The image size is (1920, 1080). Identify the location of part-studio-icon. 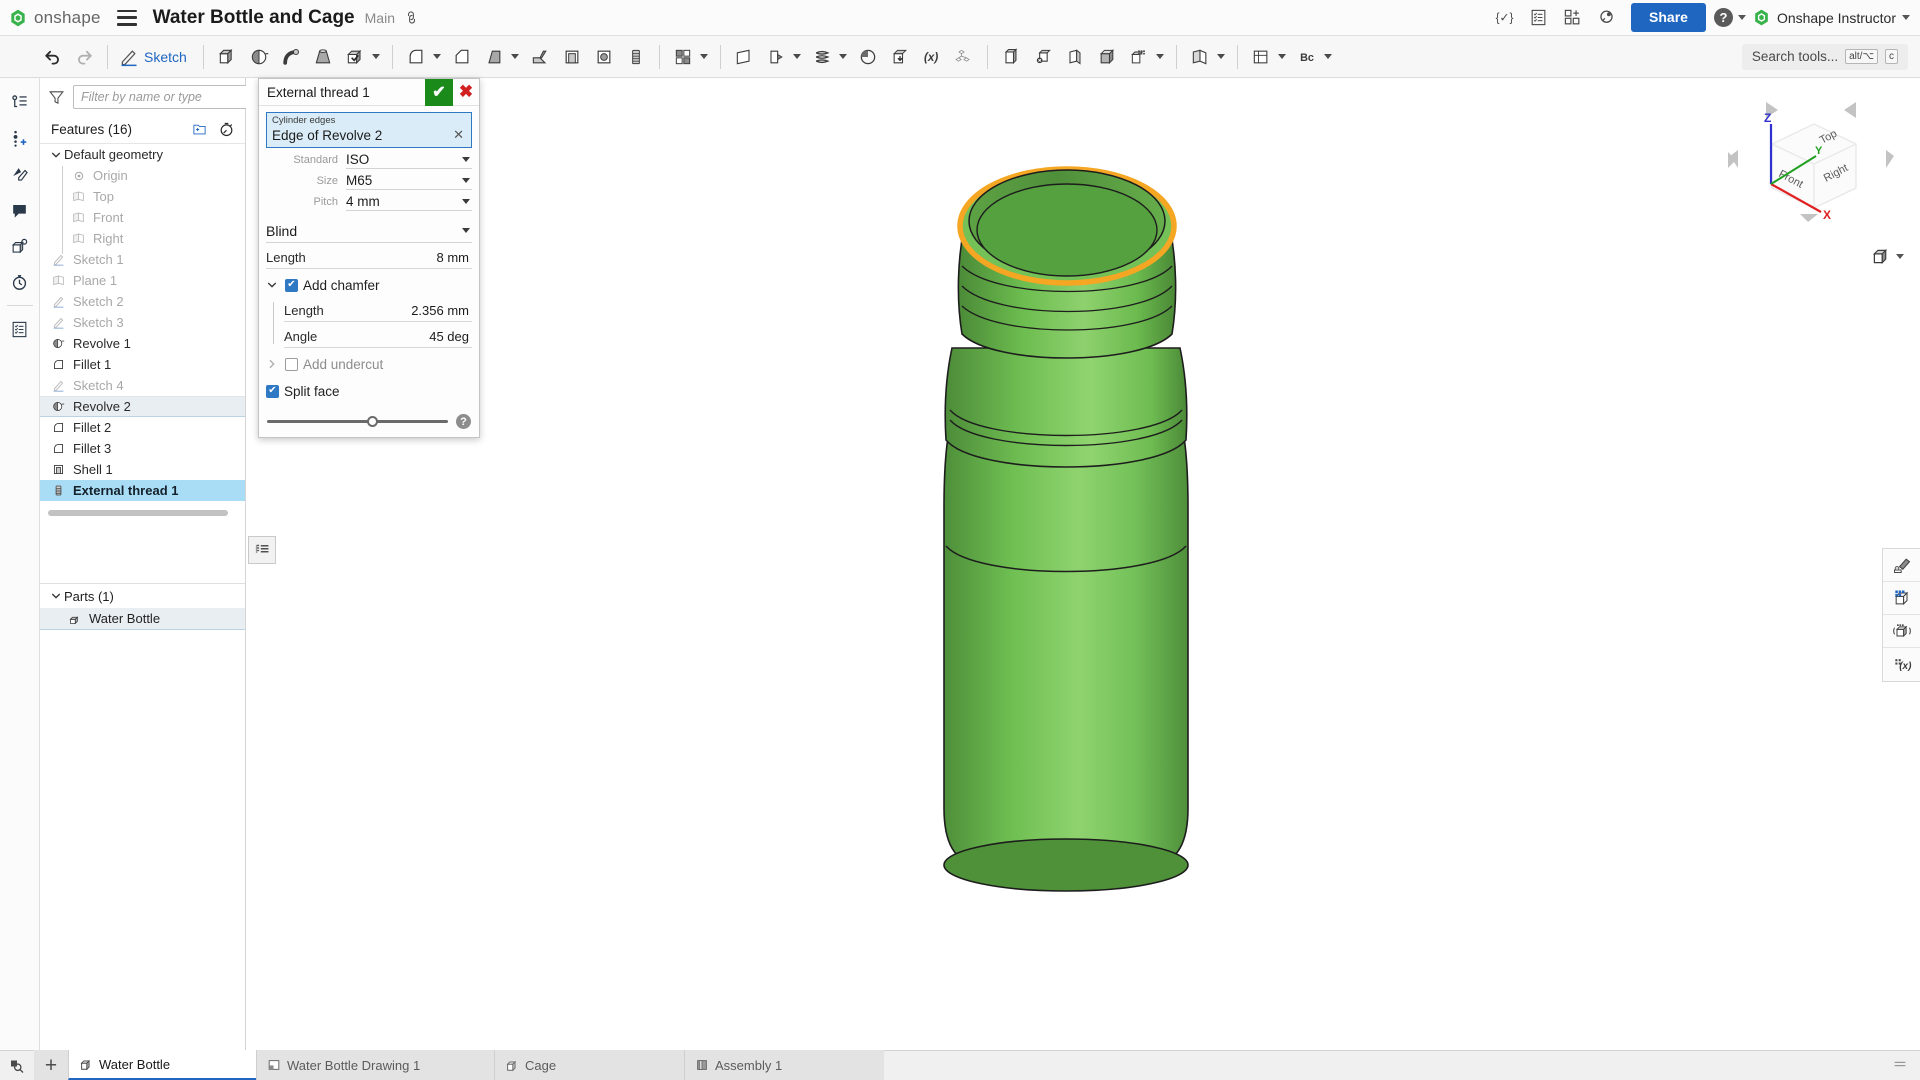
(1011, 57).